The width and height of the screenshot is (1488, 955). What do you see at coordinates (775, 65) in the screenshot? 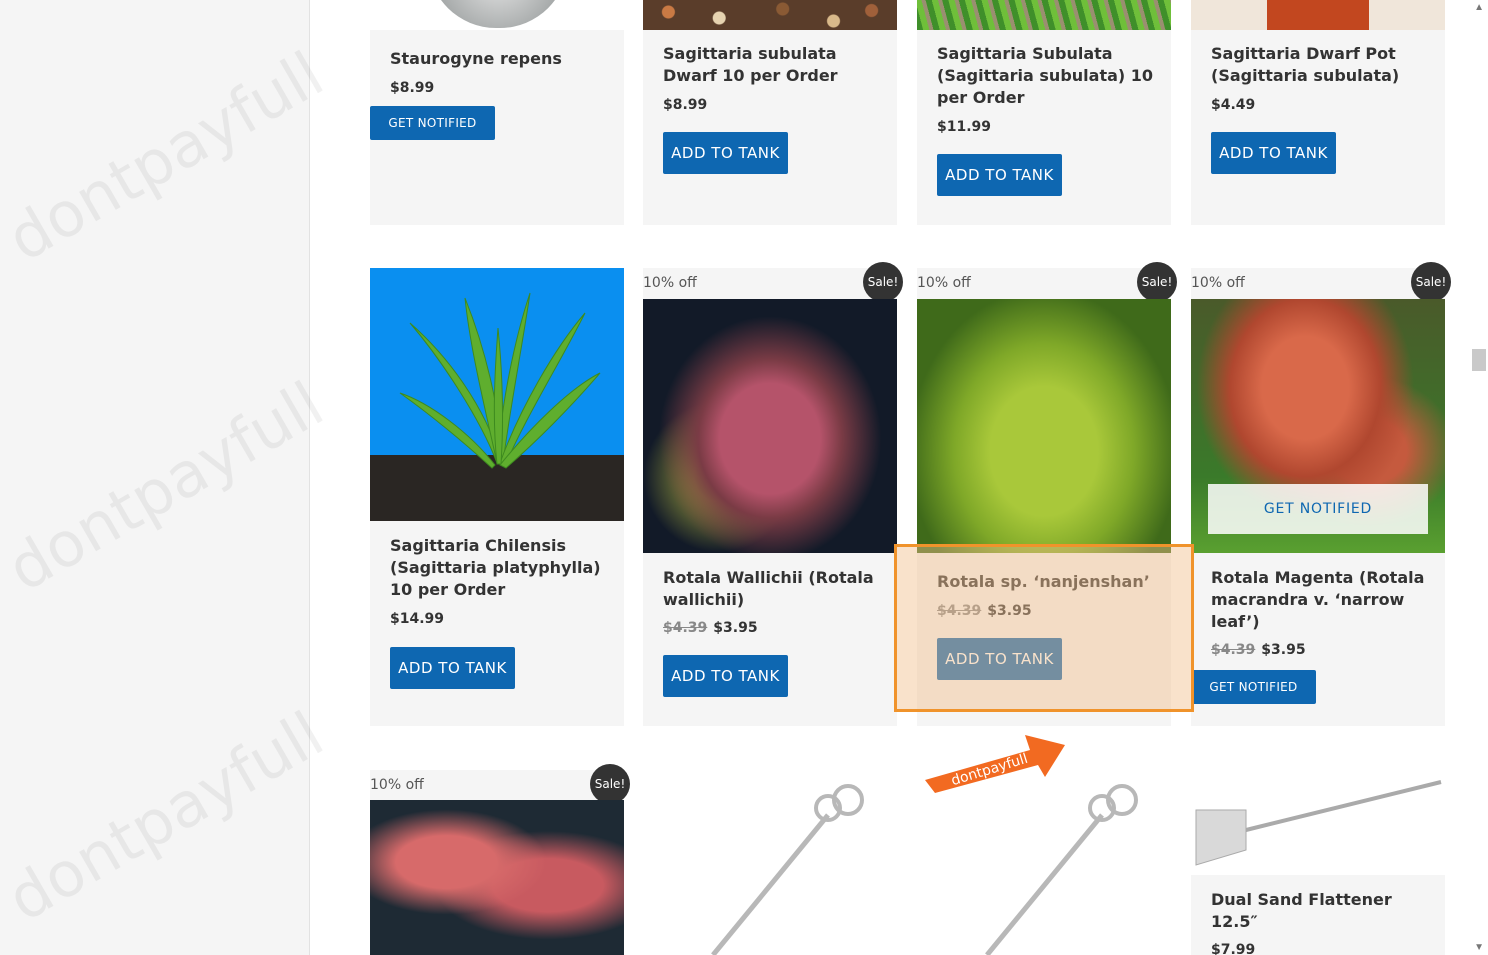
I see `product-title: Sagittaria subulata Dwarf 10 per Order` at bounding box center [775, 65].